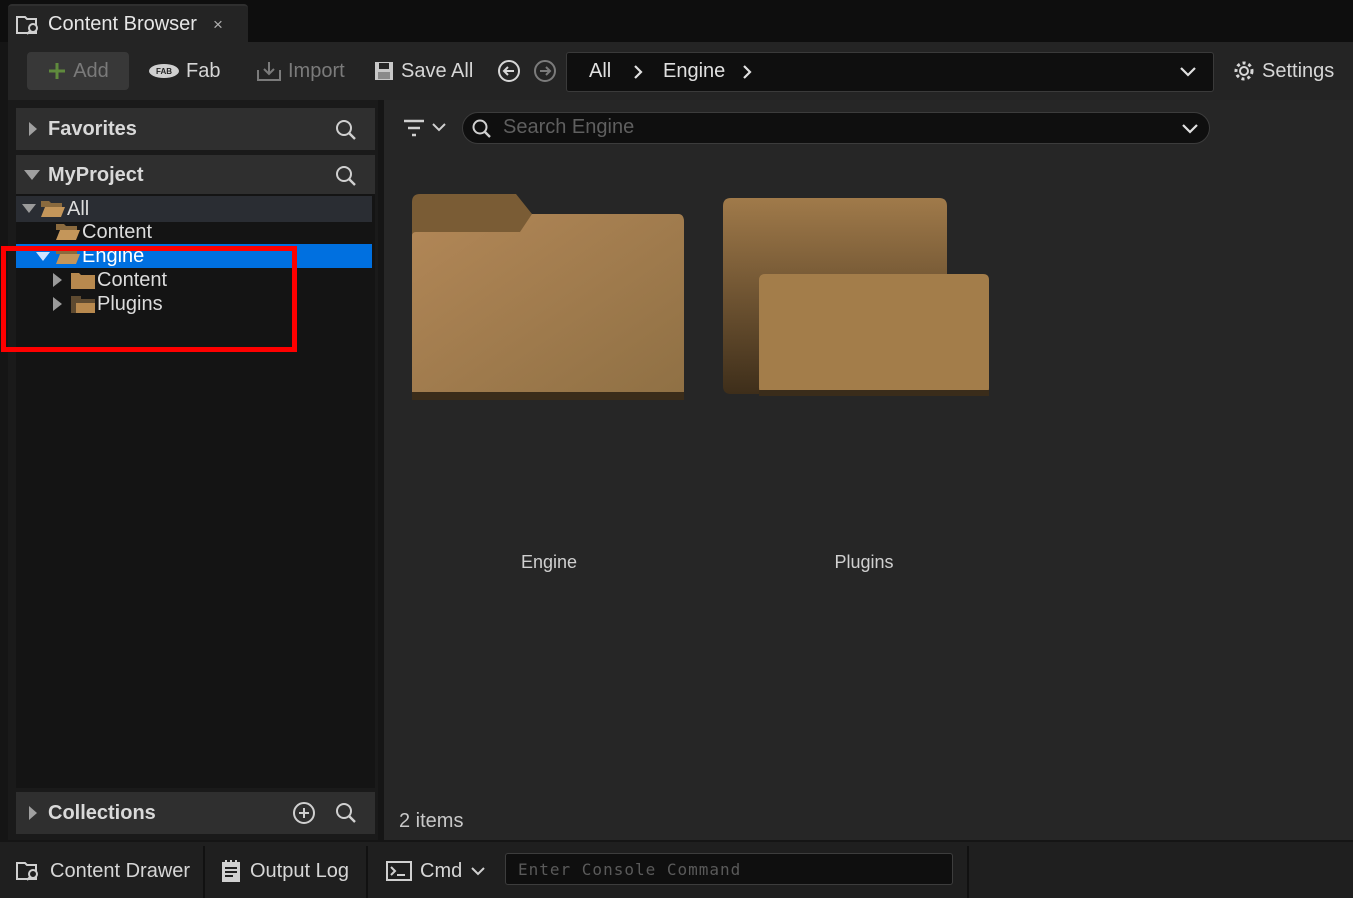  What do you see at coordinates (414, 128) in the screenshot?
I see `filter-icon` at bounding box center [414, 128].